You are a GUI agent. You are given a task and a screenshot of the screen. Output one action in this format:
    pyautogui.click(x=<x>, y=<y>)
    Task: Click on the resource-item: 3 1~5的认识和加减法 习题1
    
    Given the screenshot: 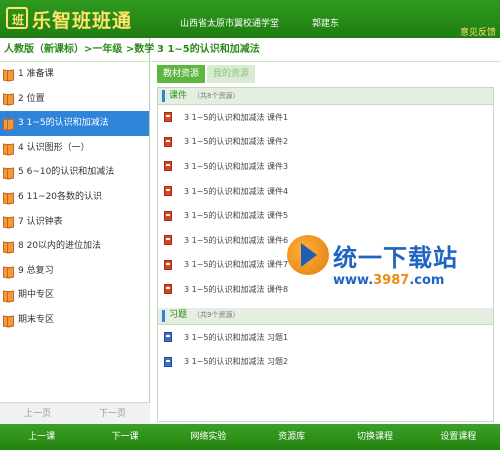 What is the action you would take?
    pyautogui.click(x=325, y=337)
    